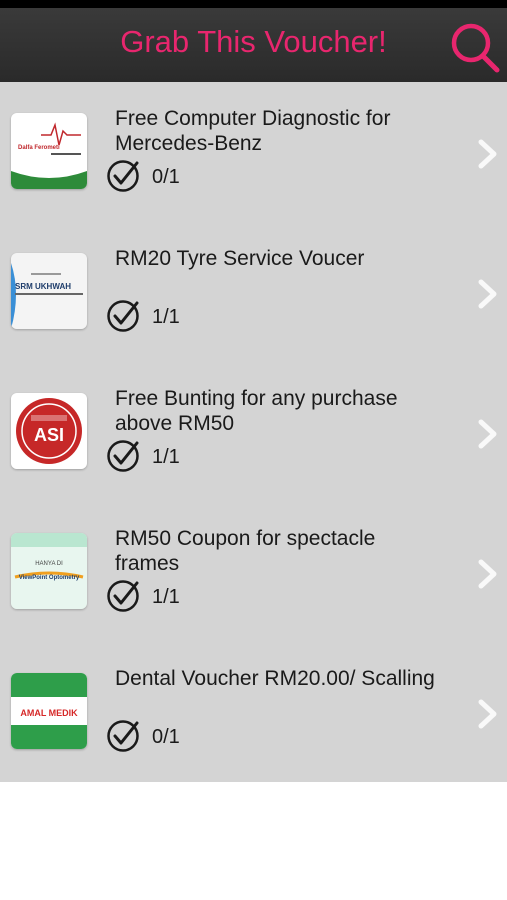  What do you see at coordinates (49, 435) in the screenshot?
I see `logo-text: ASI` at bounding box center [49, 435].